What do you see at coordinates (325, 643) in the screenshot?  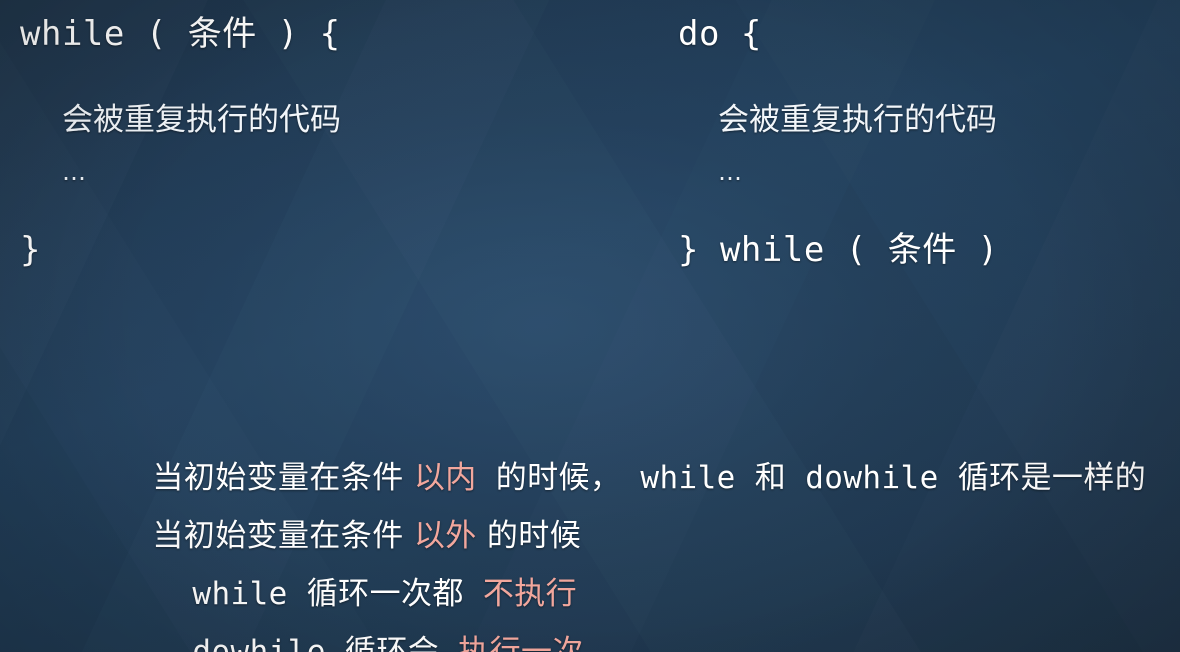 I see `summary-line-4-prefix: dowhile 循环会` at bounding box center [325, 643].